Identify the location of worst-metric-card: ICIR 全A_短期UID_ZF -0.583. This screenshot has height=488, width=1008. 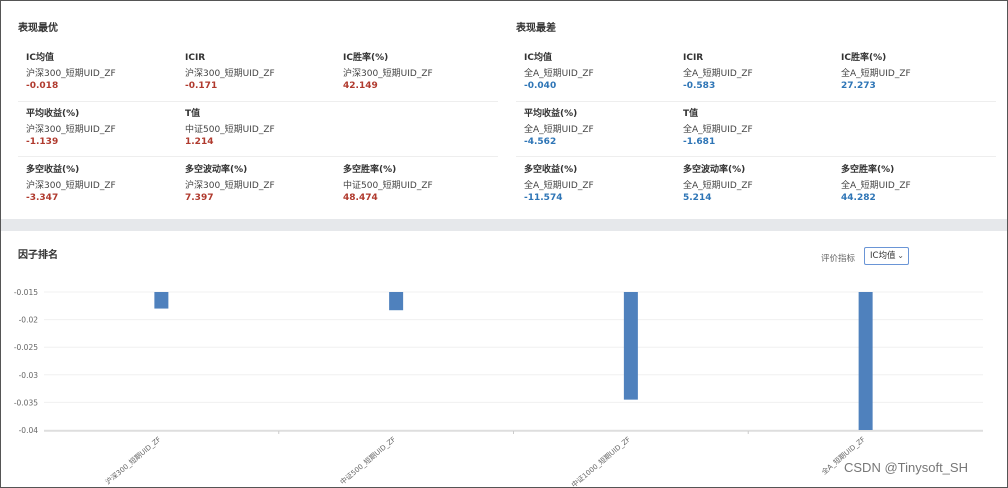
(758, 71).